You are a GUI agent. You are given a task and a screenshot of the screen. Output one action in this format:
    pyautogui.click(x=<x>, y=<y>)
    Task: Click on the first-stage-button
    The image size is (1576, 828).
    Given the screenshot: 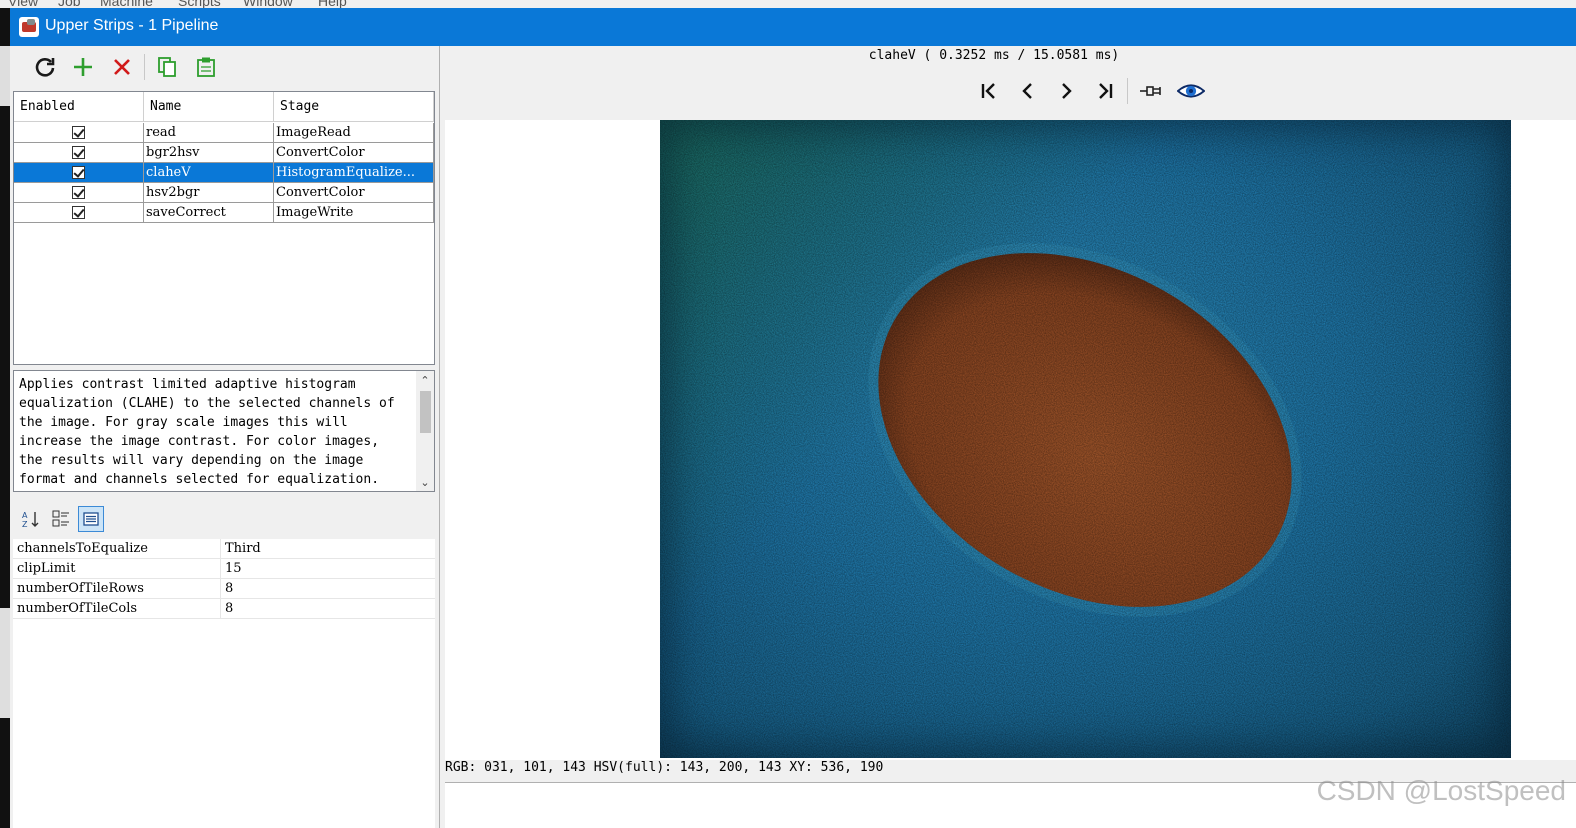 What is the action you would take?
    pyautogui.click(x=989, y=91)
    